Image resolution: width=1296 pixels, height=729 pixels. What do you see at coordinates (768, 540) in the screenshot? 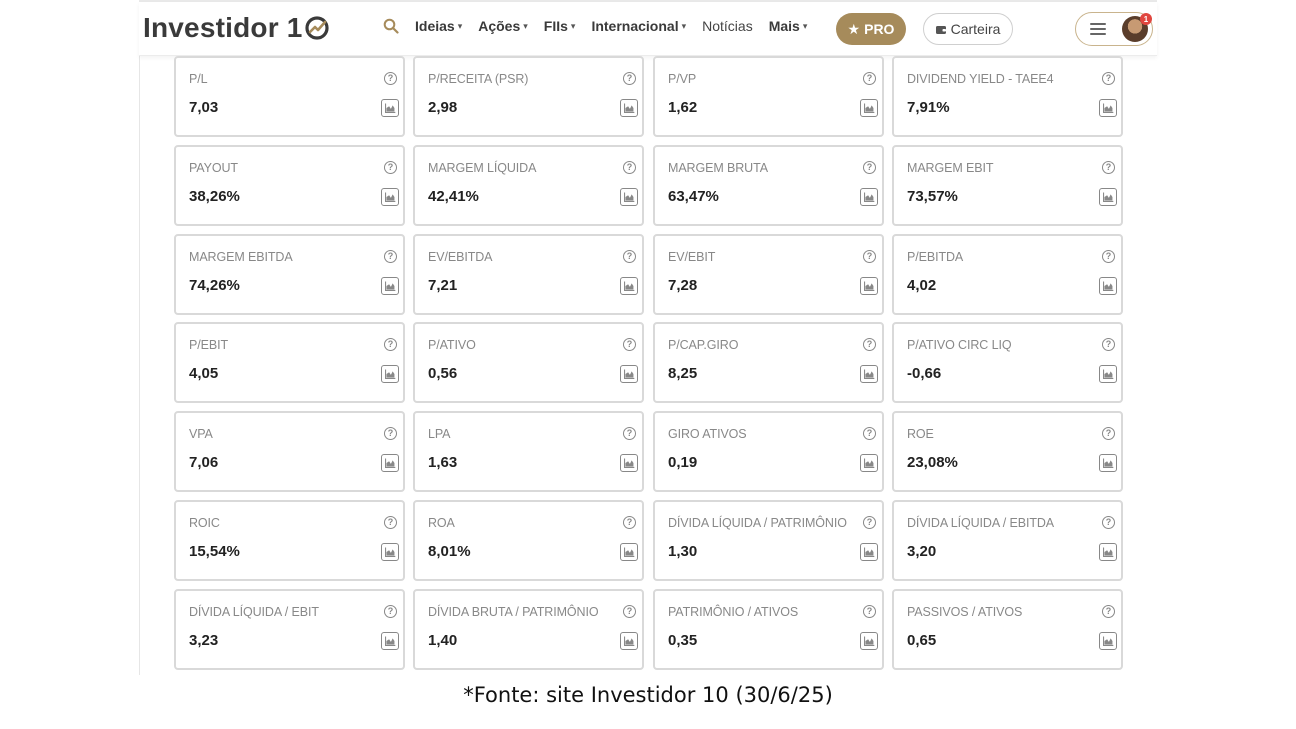
I see `indicator-card: DÍVIDA LÍQUIDA / PATRIMÔNIO 1,30?` at bounding box center [768, 540].